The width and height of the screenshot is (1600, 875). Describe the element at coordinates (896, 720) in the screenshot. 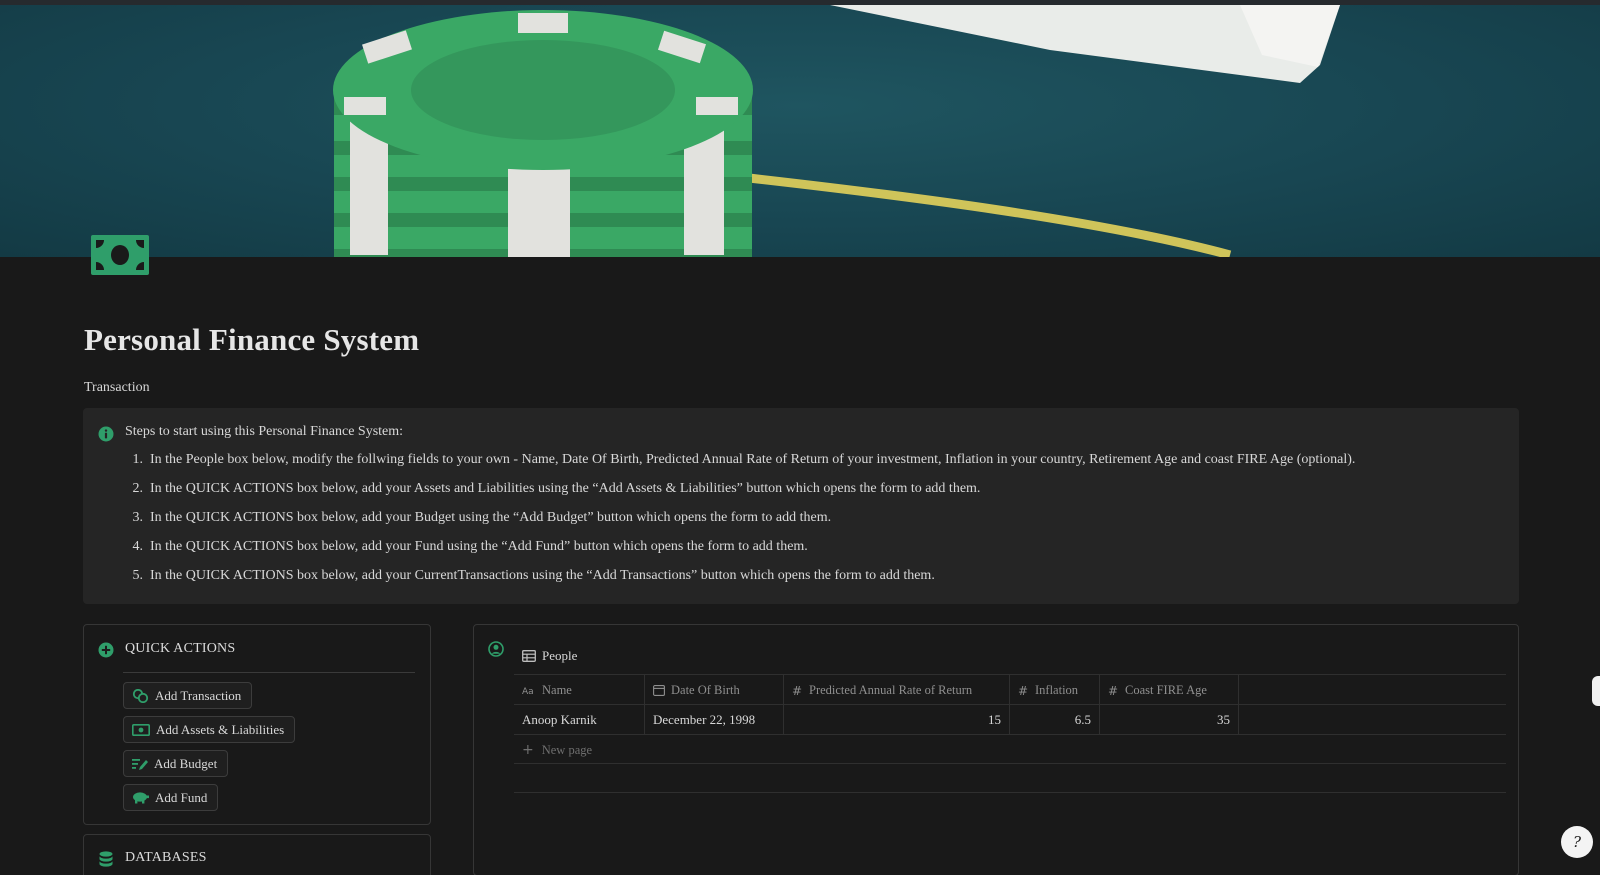

I see `cell-rate-of-return: 15` at that location.